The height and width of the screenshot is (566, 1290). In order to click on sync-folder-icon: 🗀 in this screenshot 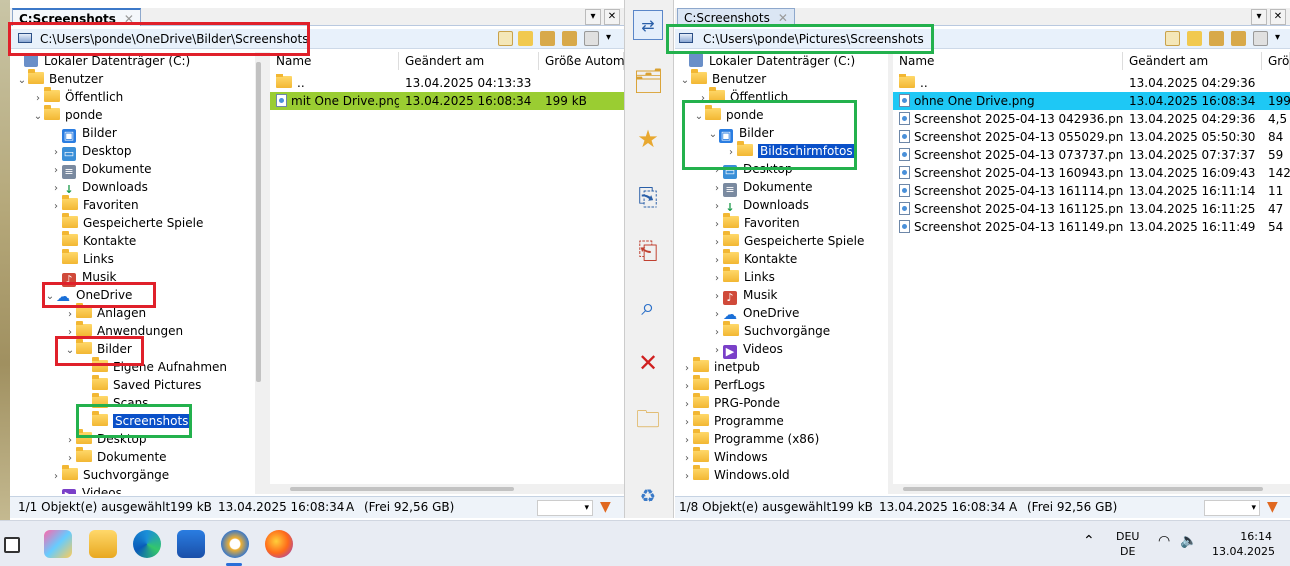, I will do `click(648, 419)`.